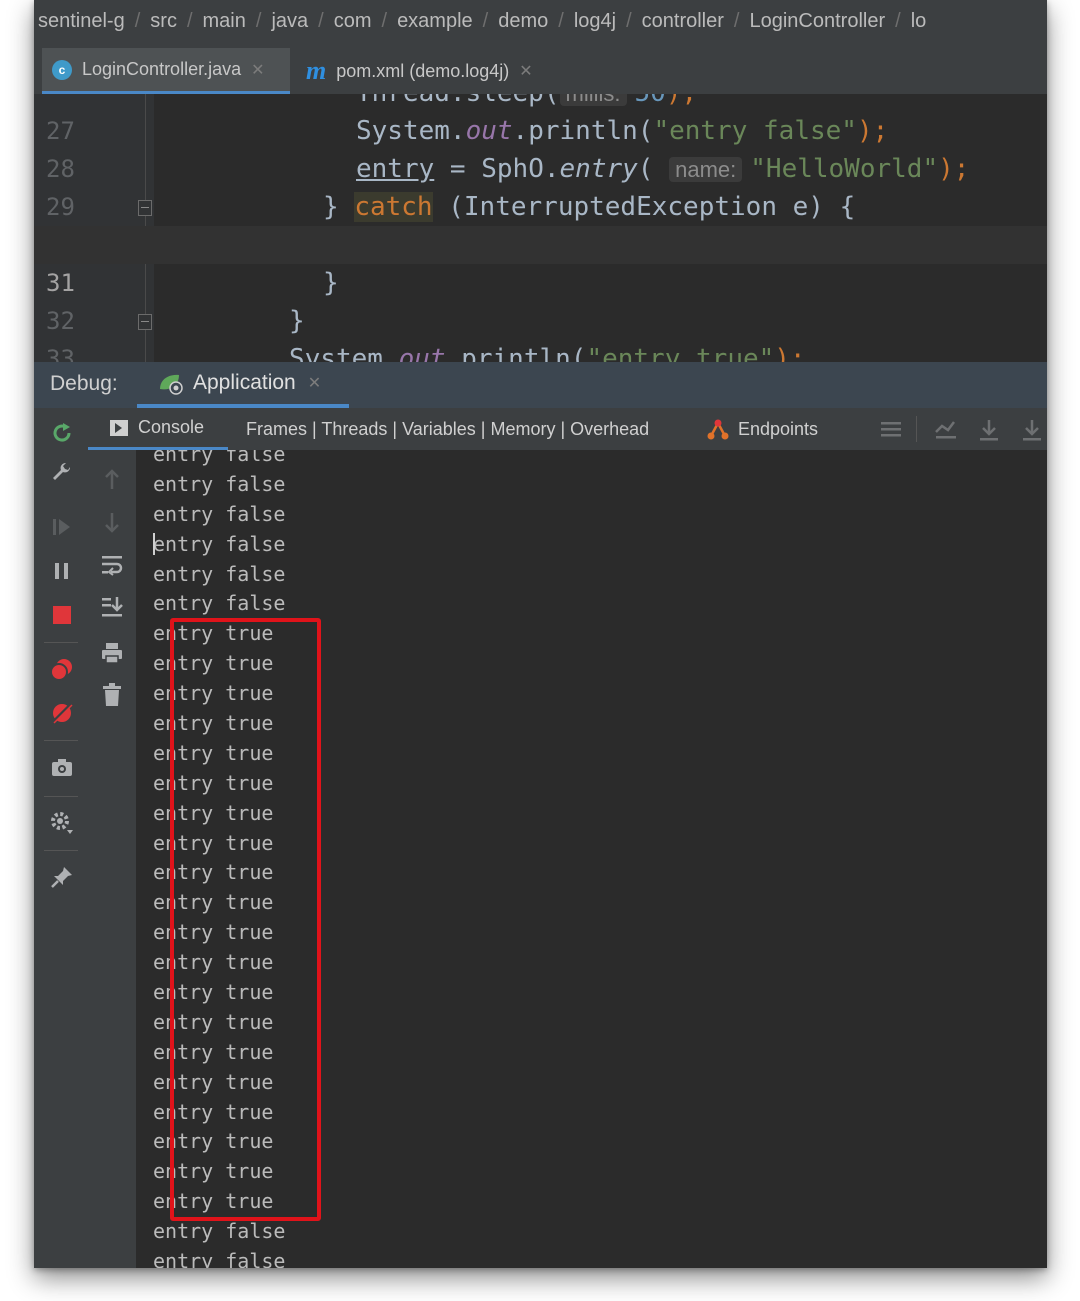 The image size is (1080, 1301). What do you see at coordinates (62, 877) in the screenshot?
I see `pin-icon` at bounding box center [62, 877].